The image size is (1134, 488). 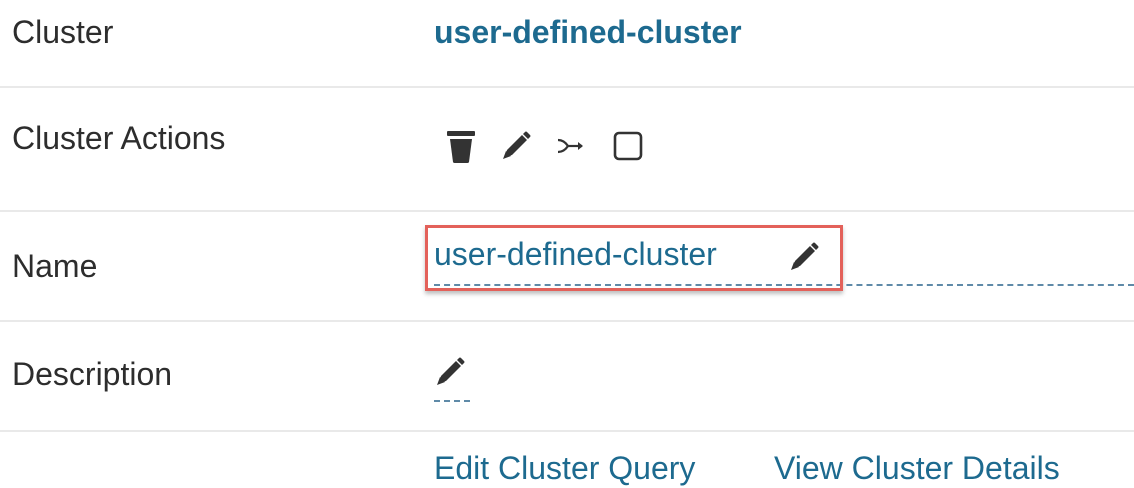 What do you see at coordinates (461, 146) in the screenshot?
I see `trash-icon` at bounding box center [461, 146].